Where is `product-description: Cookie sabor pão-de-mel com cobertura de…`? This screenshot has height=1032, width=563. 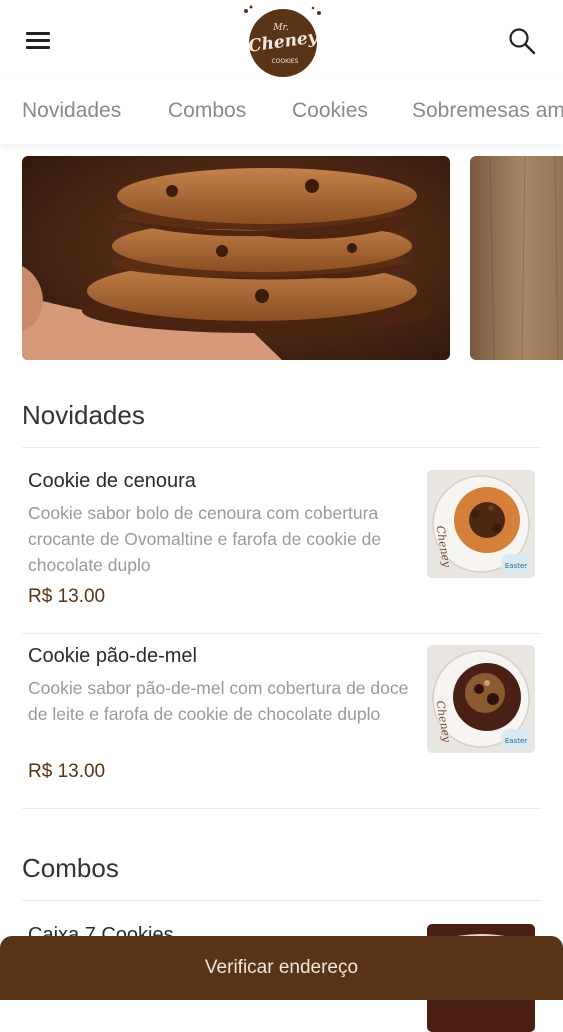 product-description: Cookie sabor pão-de-mel com cobertura de… is located at coordinates (218, 701).